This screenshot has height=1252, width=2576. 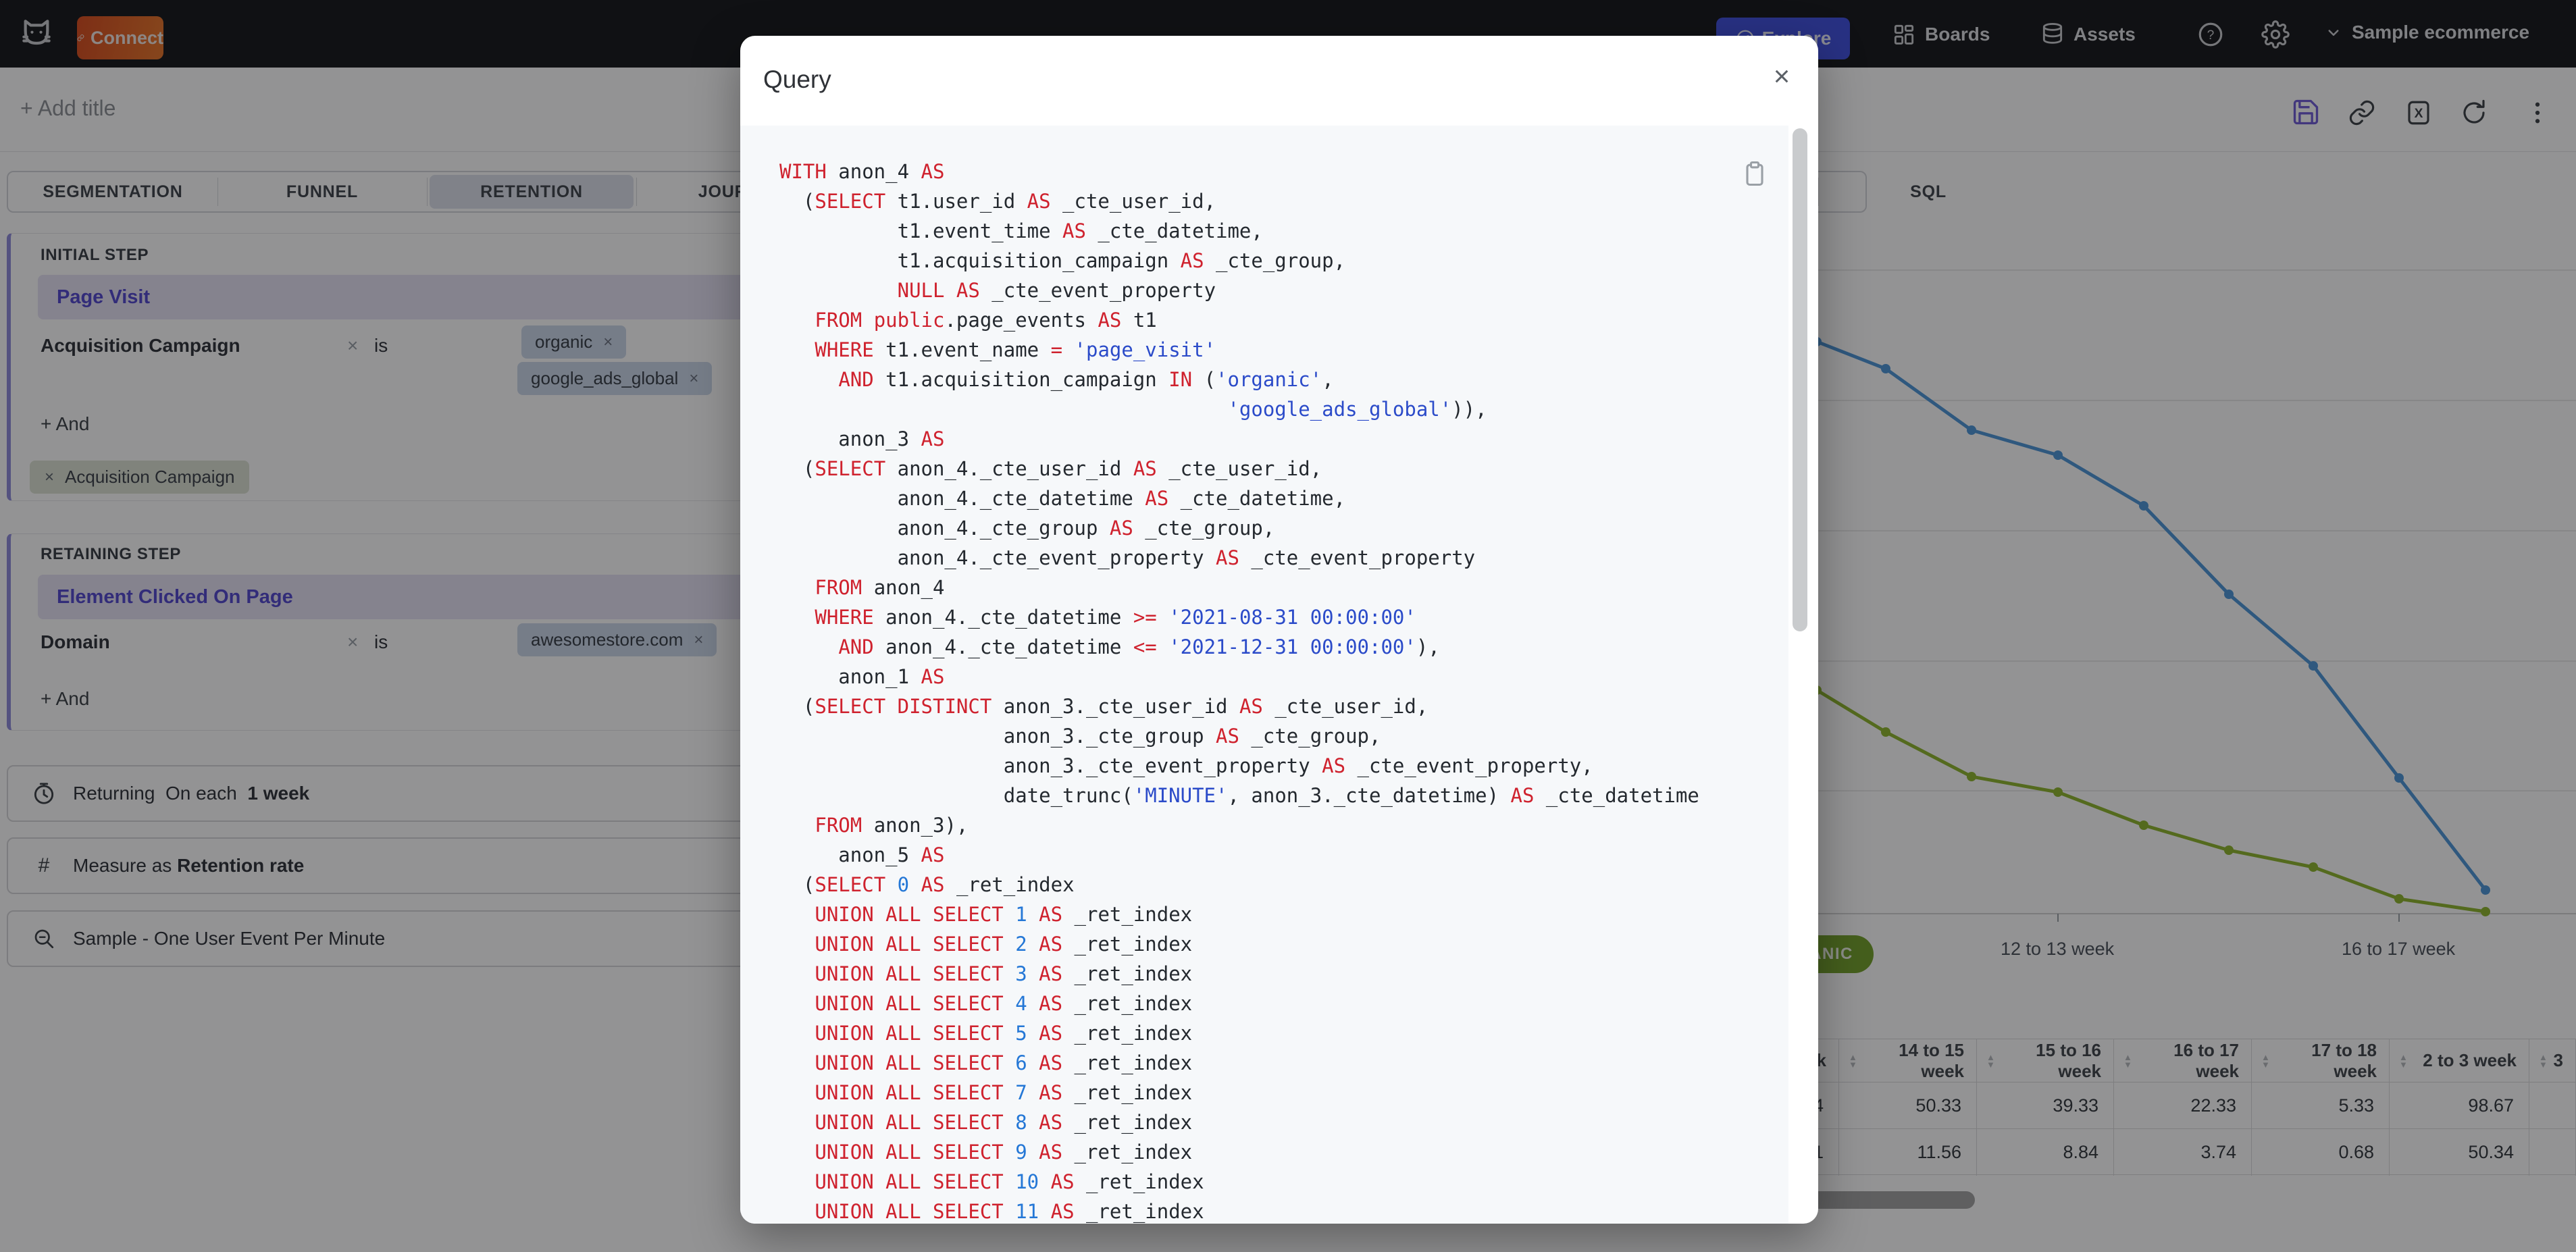 I want to click on sql-code-line: FROM anon_3),, so click(x=892, y=825).